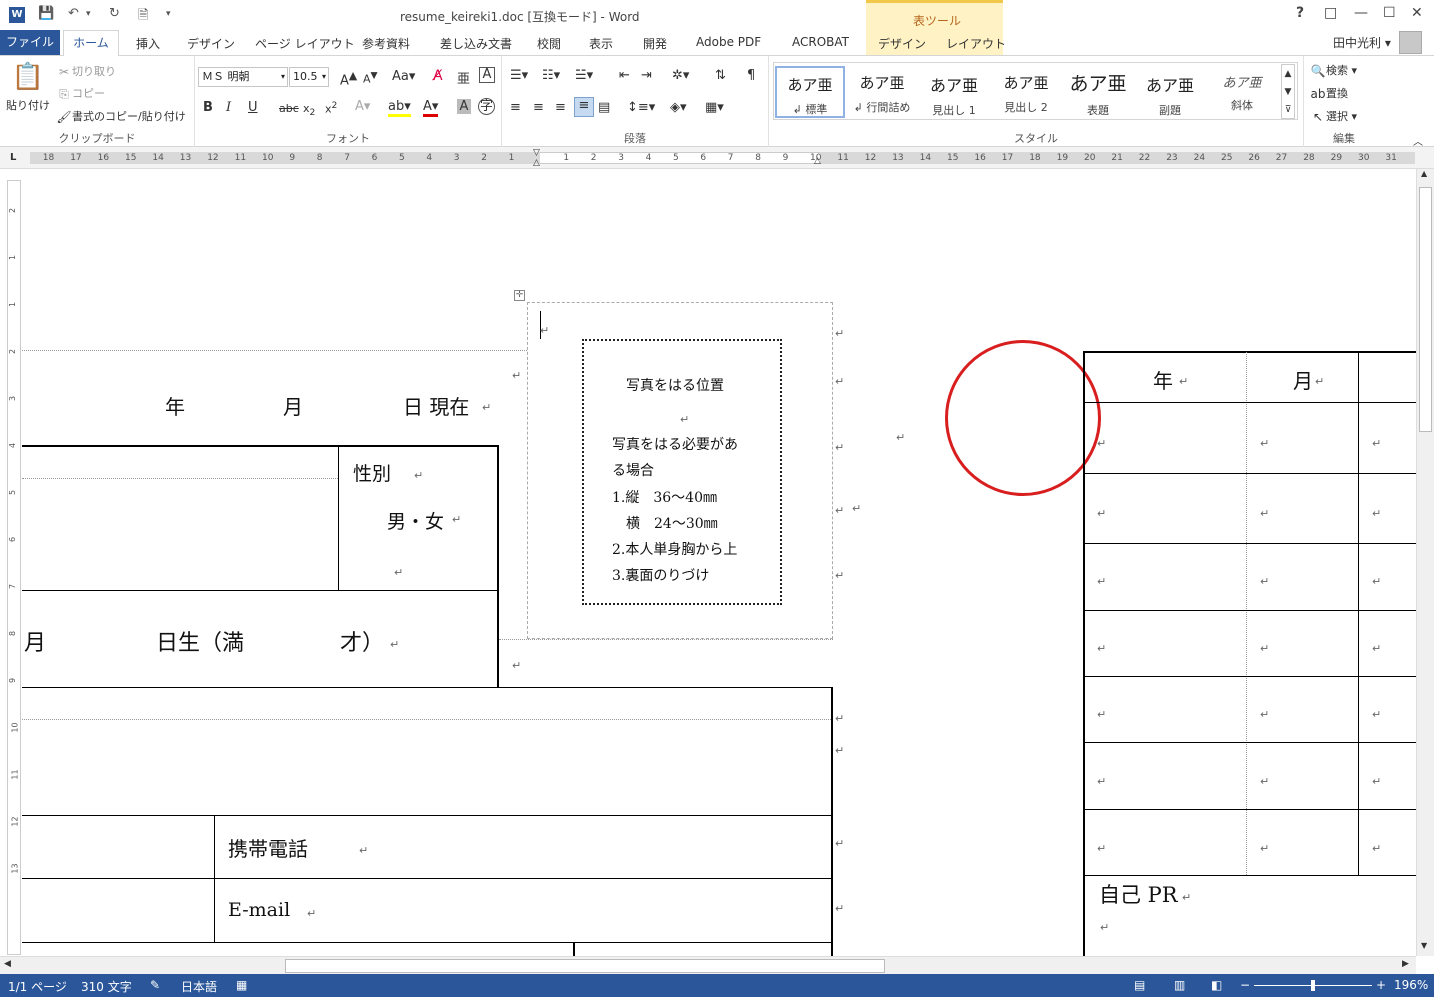 This screenshot has width=1434, height=997. Describe the element at coordinates (37, 986) in the screenshot. I see `page-count: 1/1 ページ` at that location.